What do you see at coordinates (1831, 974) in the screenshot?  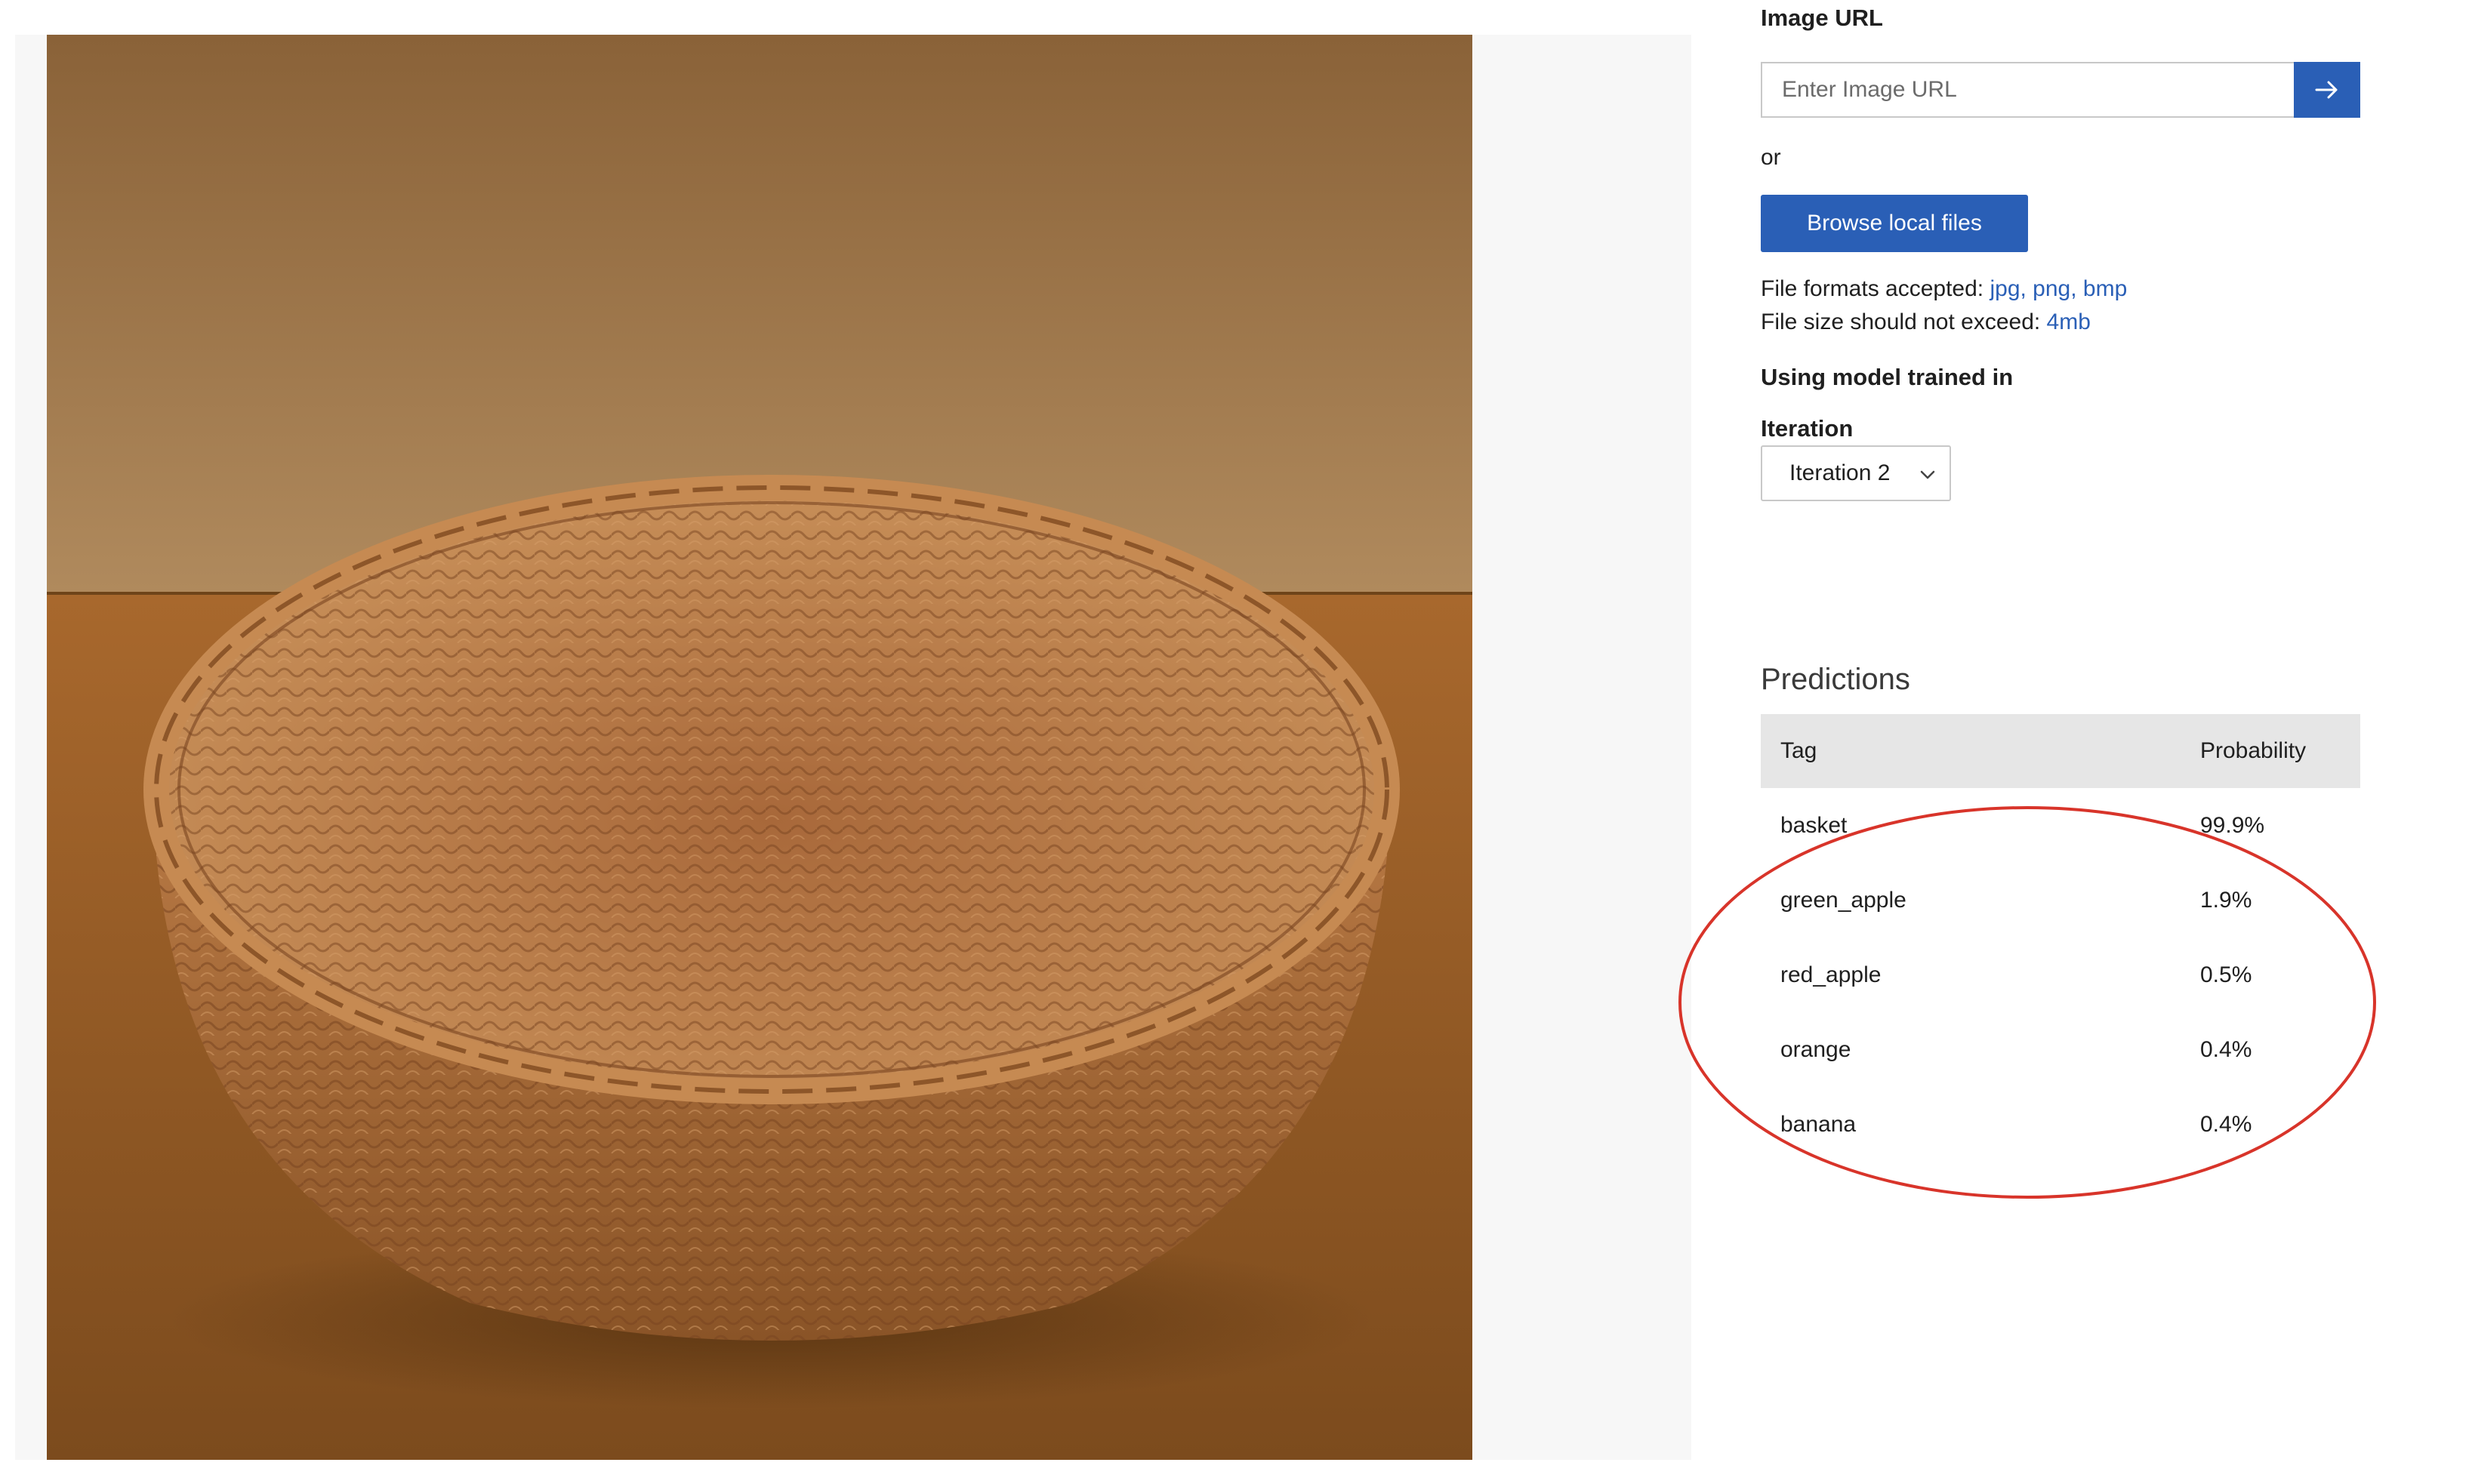 I see `prediction-tag: red_apple` at bounding box center [1831, 974].